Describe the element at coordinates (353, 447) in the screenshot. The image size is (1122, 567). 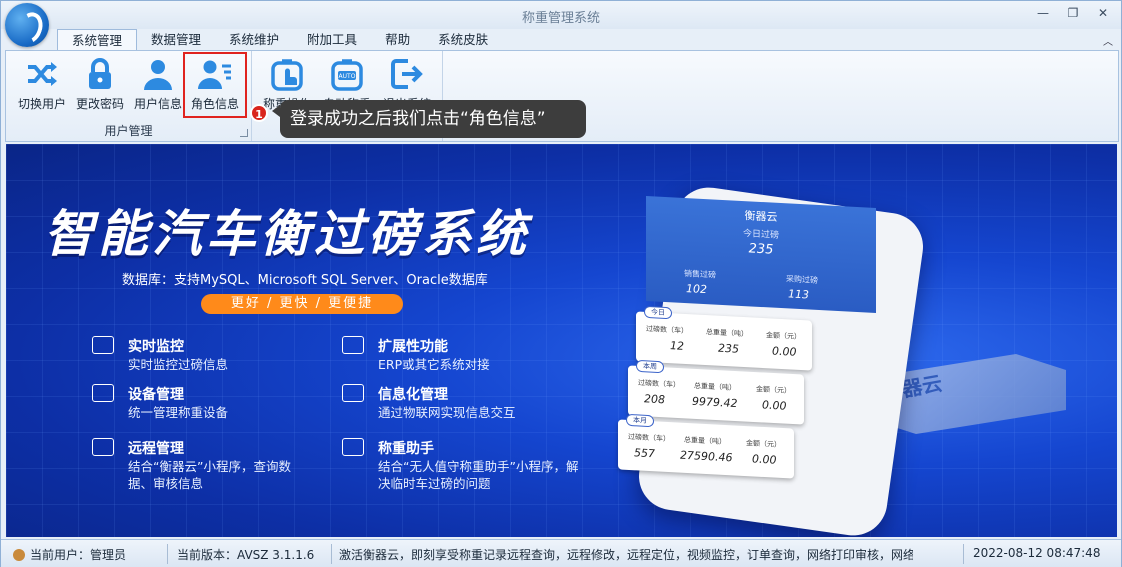
I see `scale-icon` at that location.